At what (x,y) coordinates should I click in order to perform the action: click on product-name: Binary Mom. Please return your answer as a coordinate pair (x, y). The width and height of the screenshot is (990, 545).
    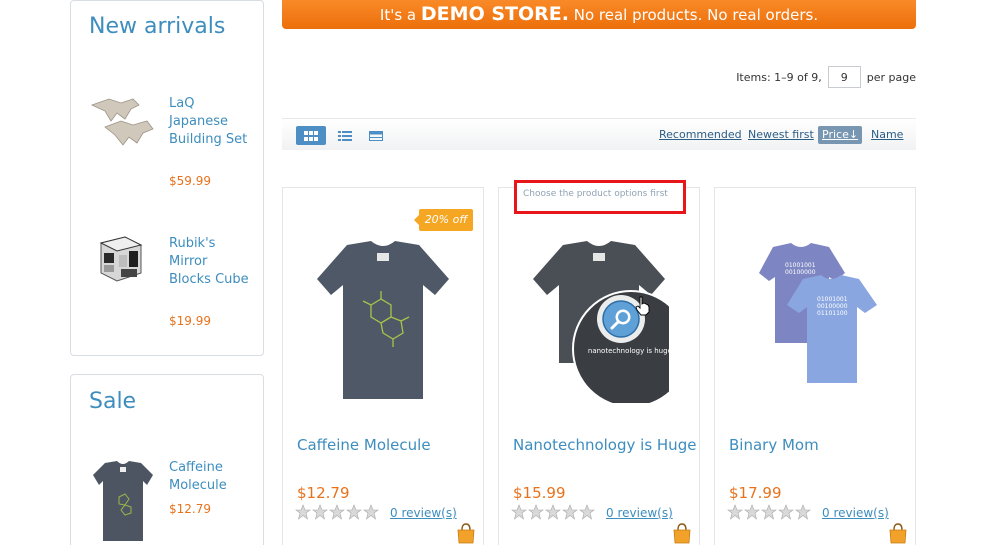
    Looking at the image, I should click on (774, 445).